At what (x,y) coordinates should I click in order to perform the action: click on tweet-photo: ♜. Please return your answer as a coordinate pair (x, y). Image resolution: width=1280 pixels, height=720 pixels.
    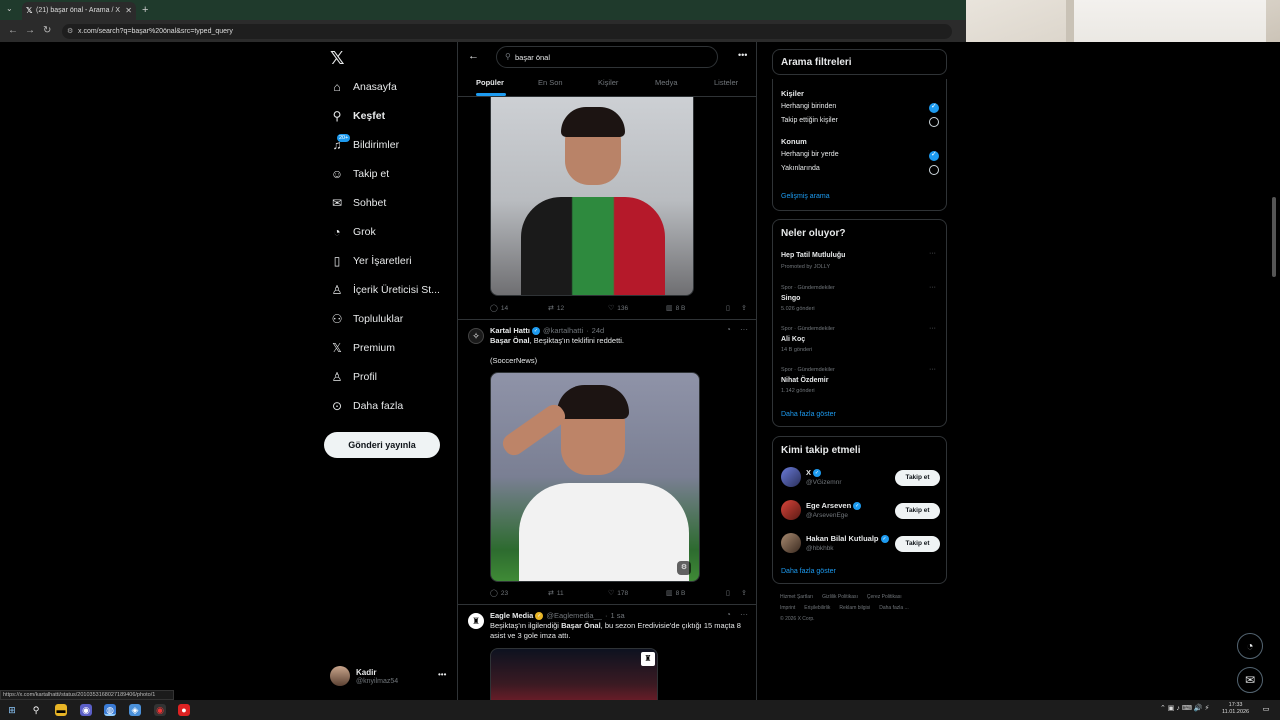
    Looking at the image, I should click on (574, 674).